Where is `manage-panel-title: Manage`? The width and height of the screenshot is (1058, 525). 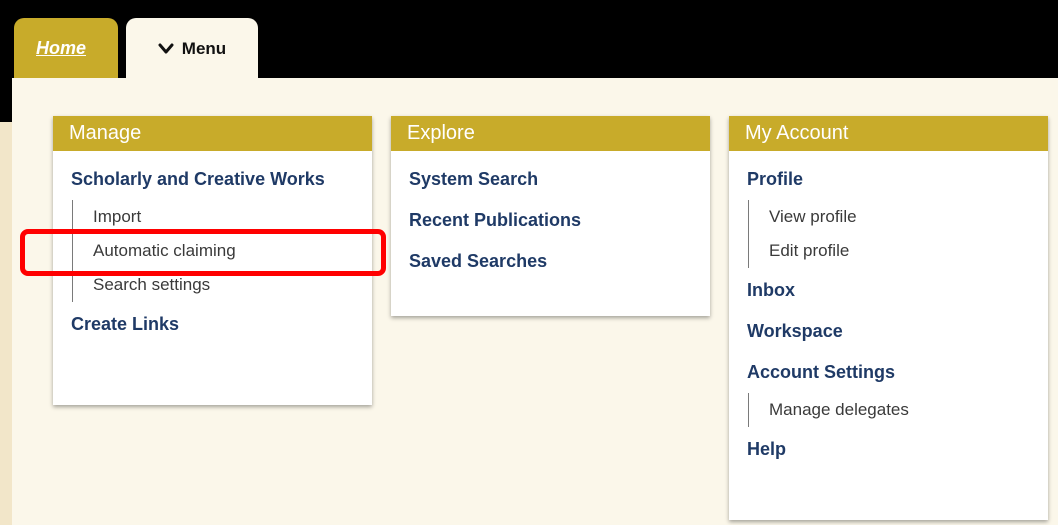
manage-panel-title: Manage is located at coordinates (212, 133).